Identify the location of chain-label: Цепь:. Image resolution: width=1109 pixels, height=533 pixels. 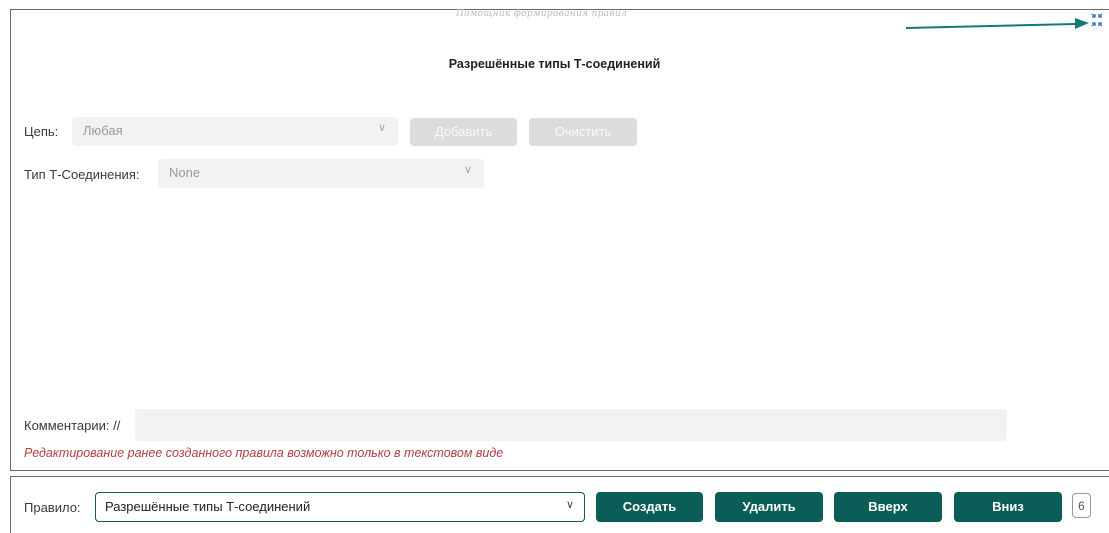
(41, 131).